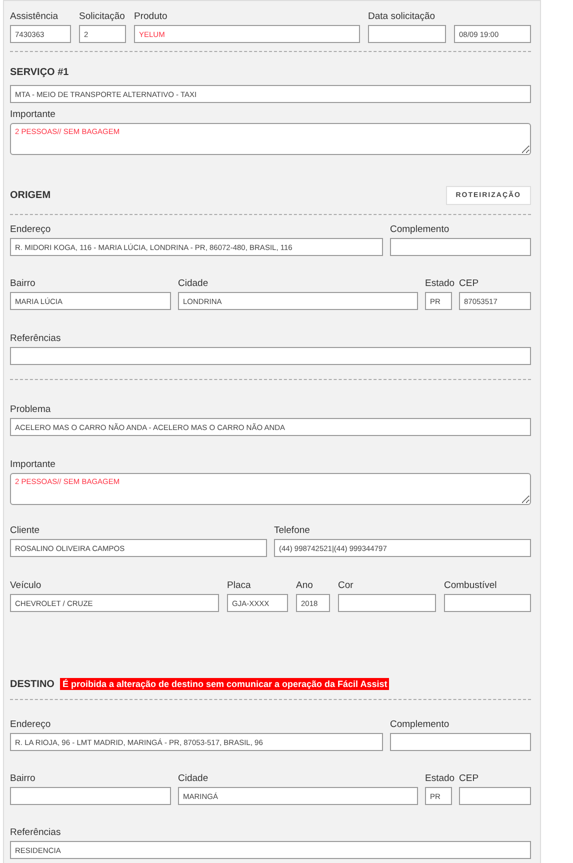 The width and height of the screenshot is (573, 863). I want to click on section-title: ORIGEM, so click(30, 195).